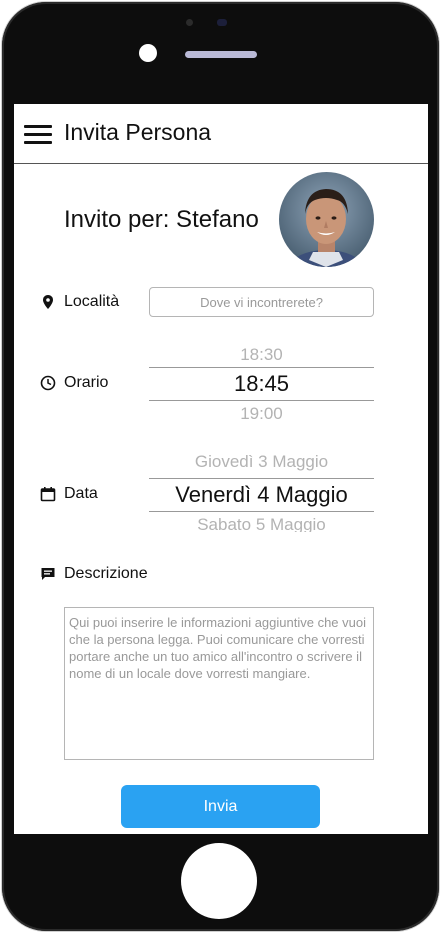 The width and height of the screenshot is (443, 935). What do you see at coordinates (48, 302) in the screenshot?
I see `map-pin-icon` at bounding box center [48, 302].